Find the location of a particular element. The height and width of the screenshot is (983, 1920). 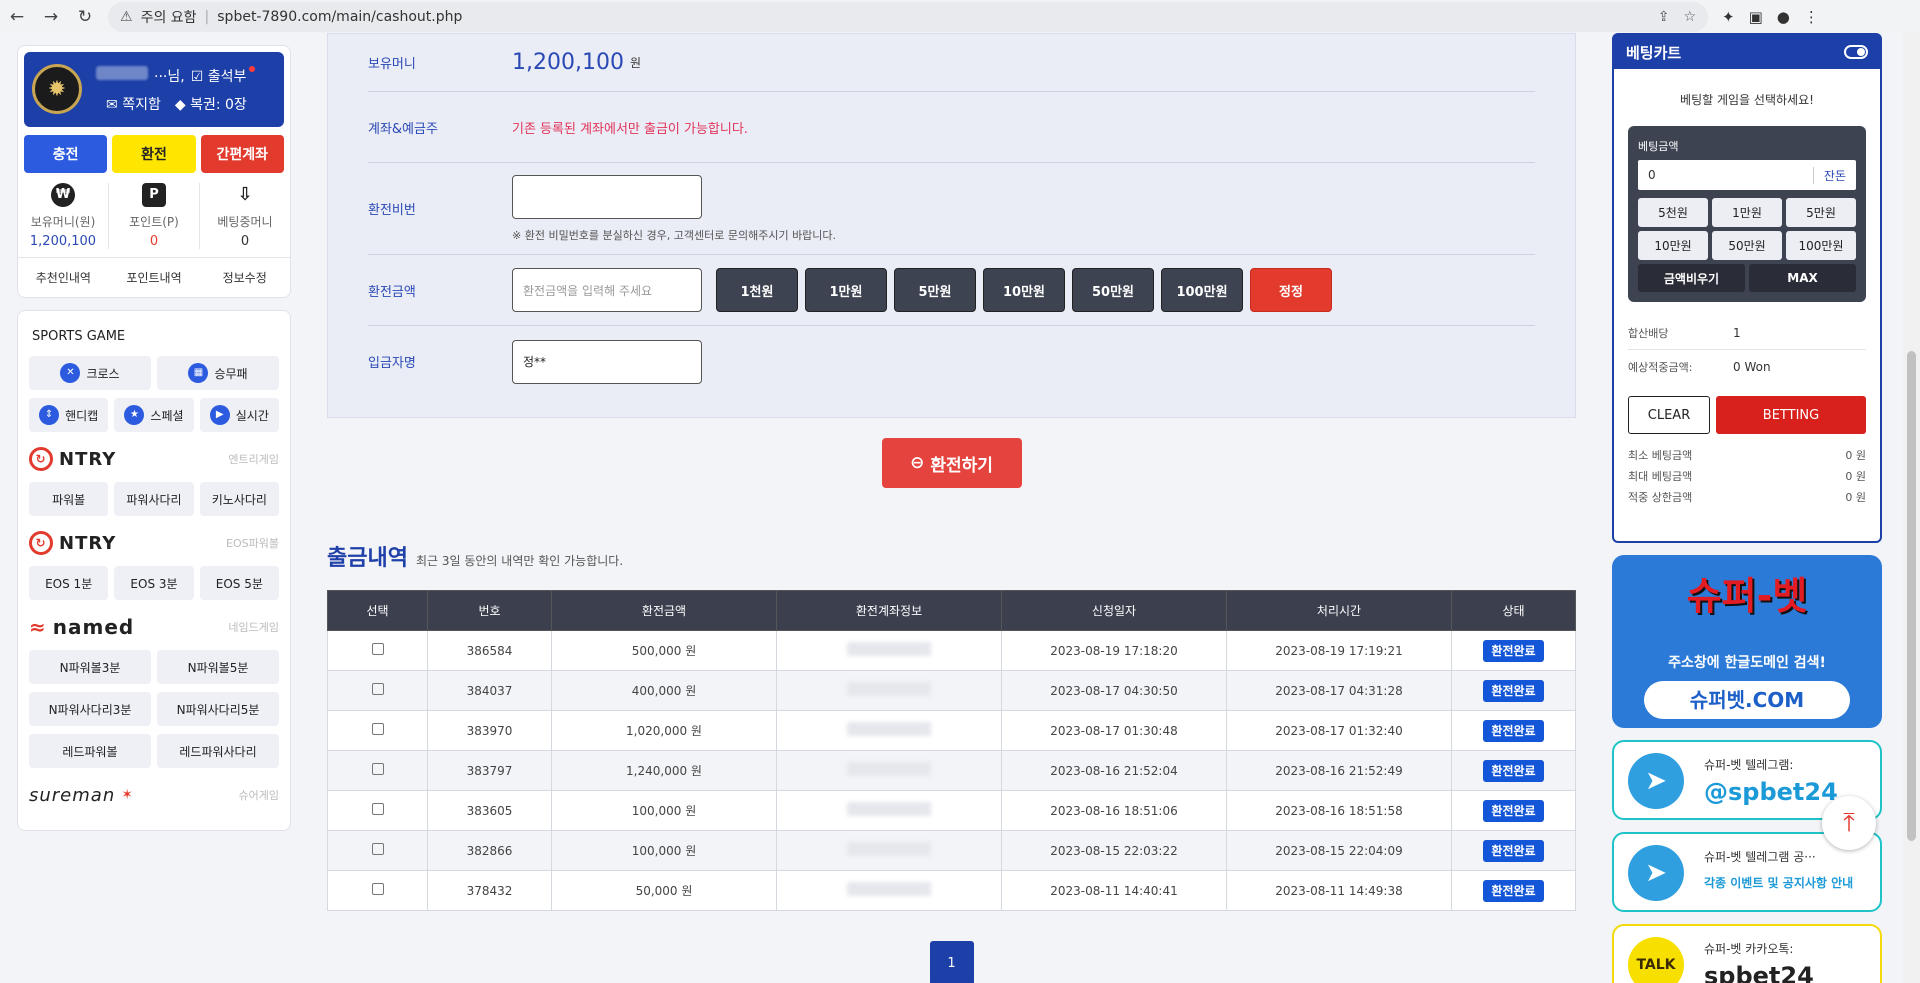

scrollbar-thumb is located at coordinates (1911, 596).